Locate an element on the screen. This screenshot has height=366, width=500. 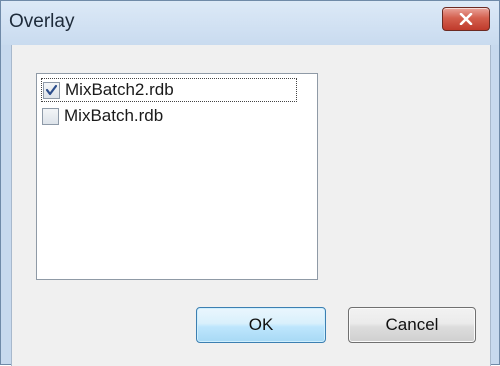
checkbox-mixbatch2 is located at coordinates (51, 90).